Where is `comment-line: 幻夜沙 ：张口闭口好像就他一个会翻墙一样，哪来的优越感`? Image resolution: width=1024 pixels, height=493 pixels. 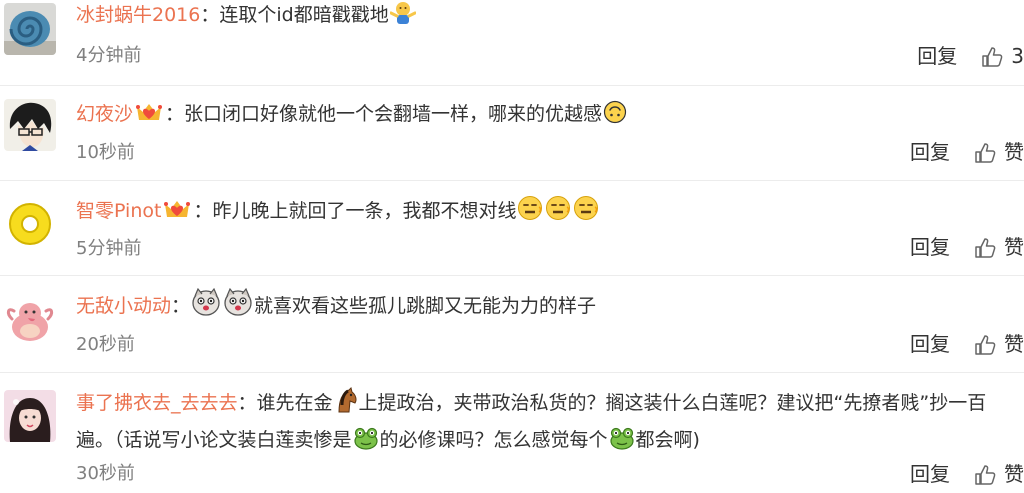 comment-line: 幻夜沙 ：张口闭口好像就他一个会翻墙一样，哪来的优越感 is located at coordinates (547, 116).